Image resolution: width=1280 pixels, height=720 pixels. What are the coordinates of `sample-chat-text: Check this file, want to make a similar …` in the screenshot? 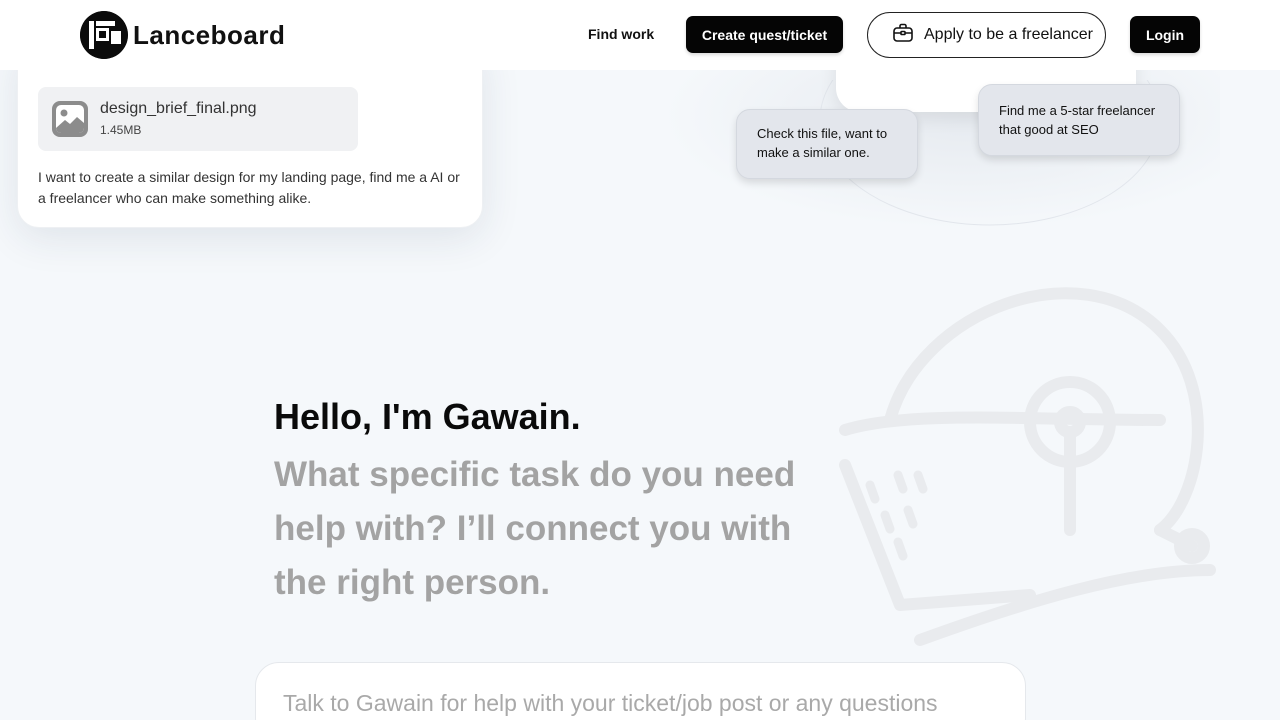 It's located at (822, 143).